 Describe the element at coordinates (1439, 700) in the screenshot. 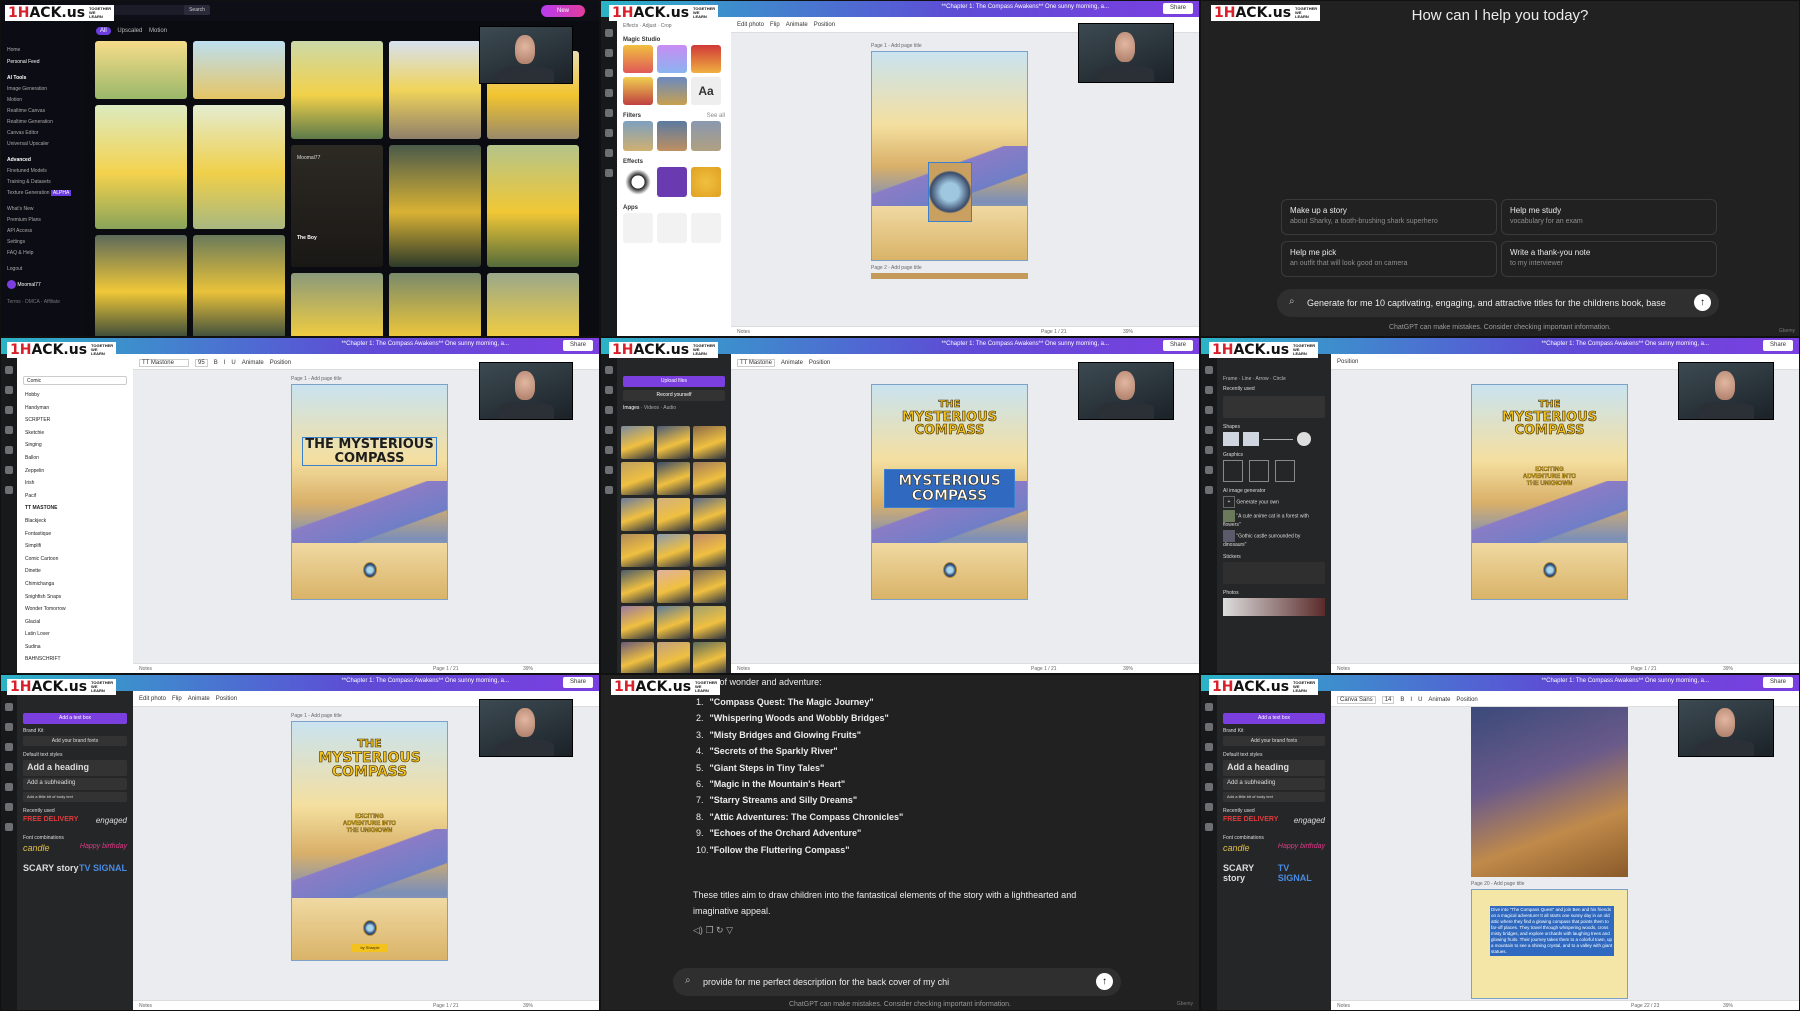

I see `animate-button: Animate` at that location.